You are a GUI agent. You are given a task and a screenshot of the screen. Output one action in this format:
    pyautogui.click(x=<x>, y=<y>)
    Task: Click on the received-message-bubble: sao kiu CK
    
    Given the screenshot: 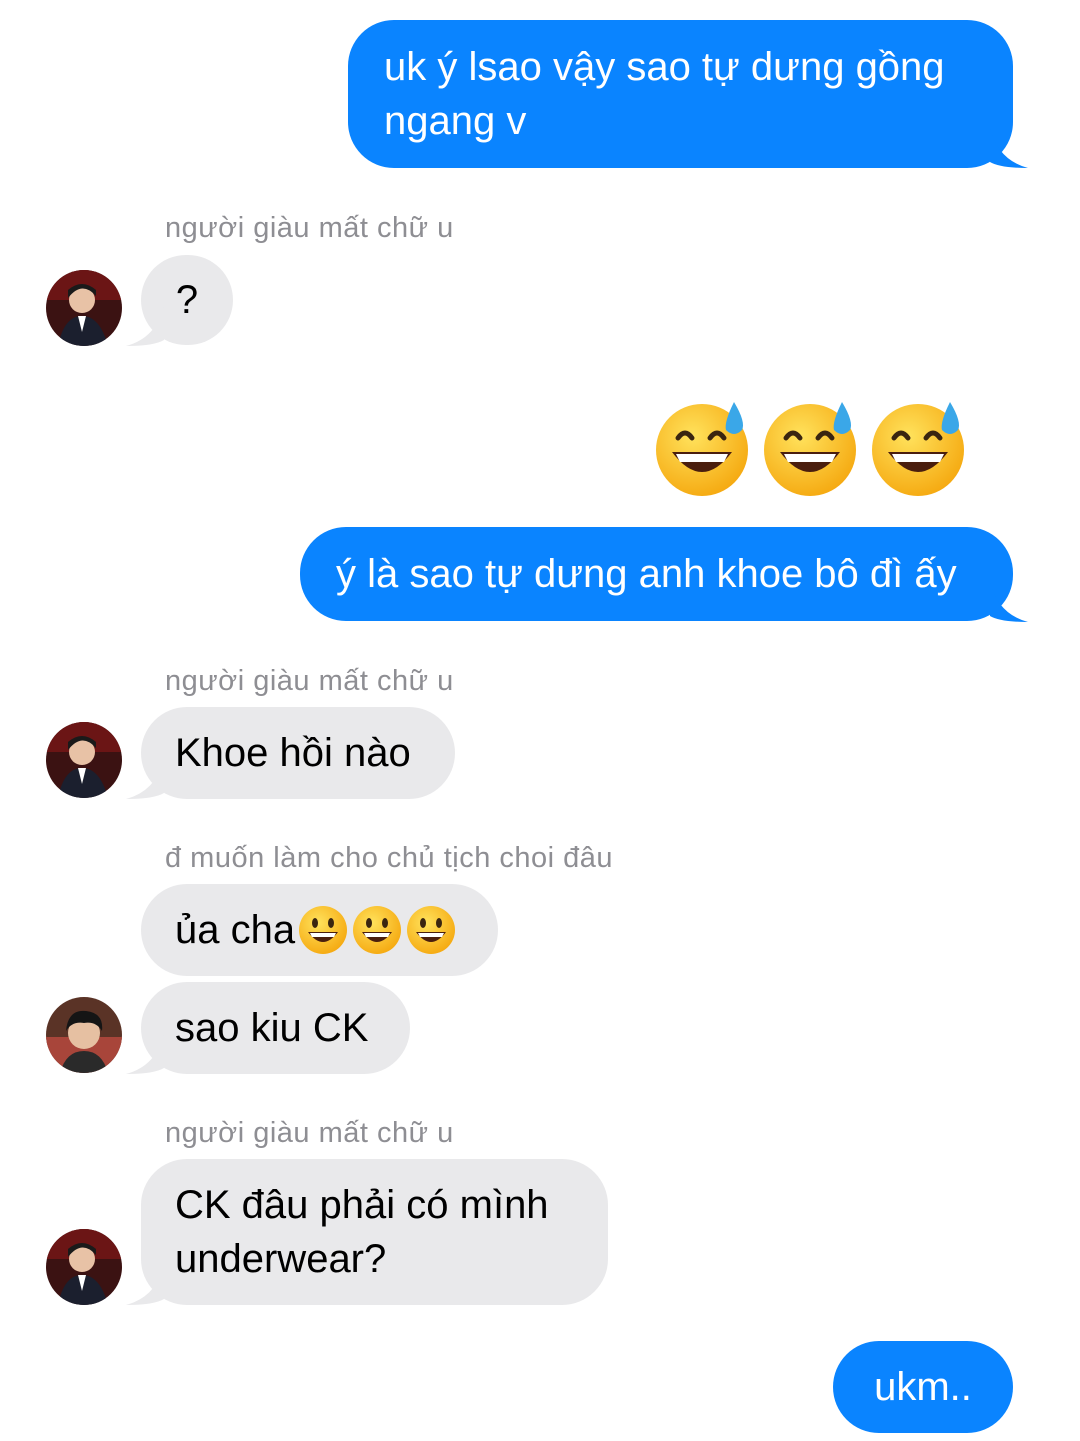 What is the action you would take?
    pyautogui.click(x=275, y=1028)
    